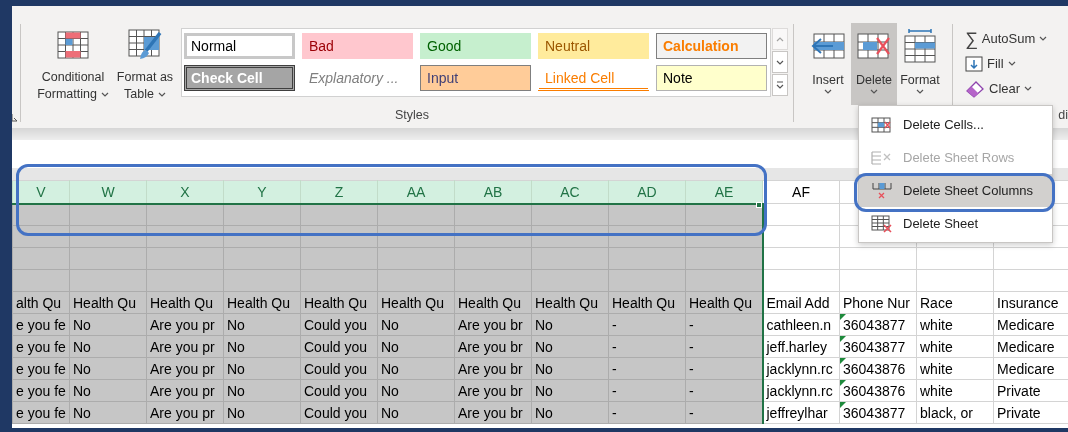  I want to click on group-label: di, so click(1063, 115).